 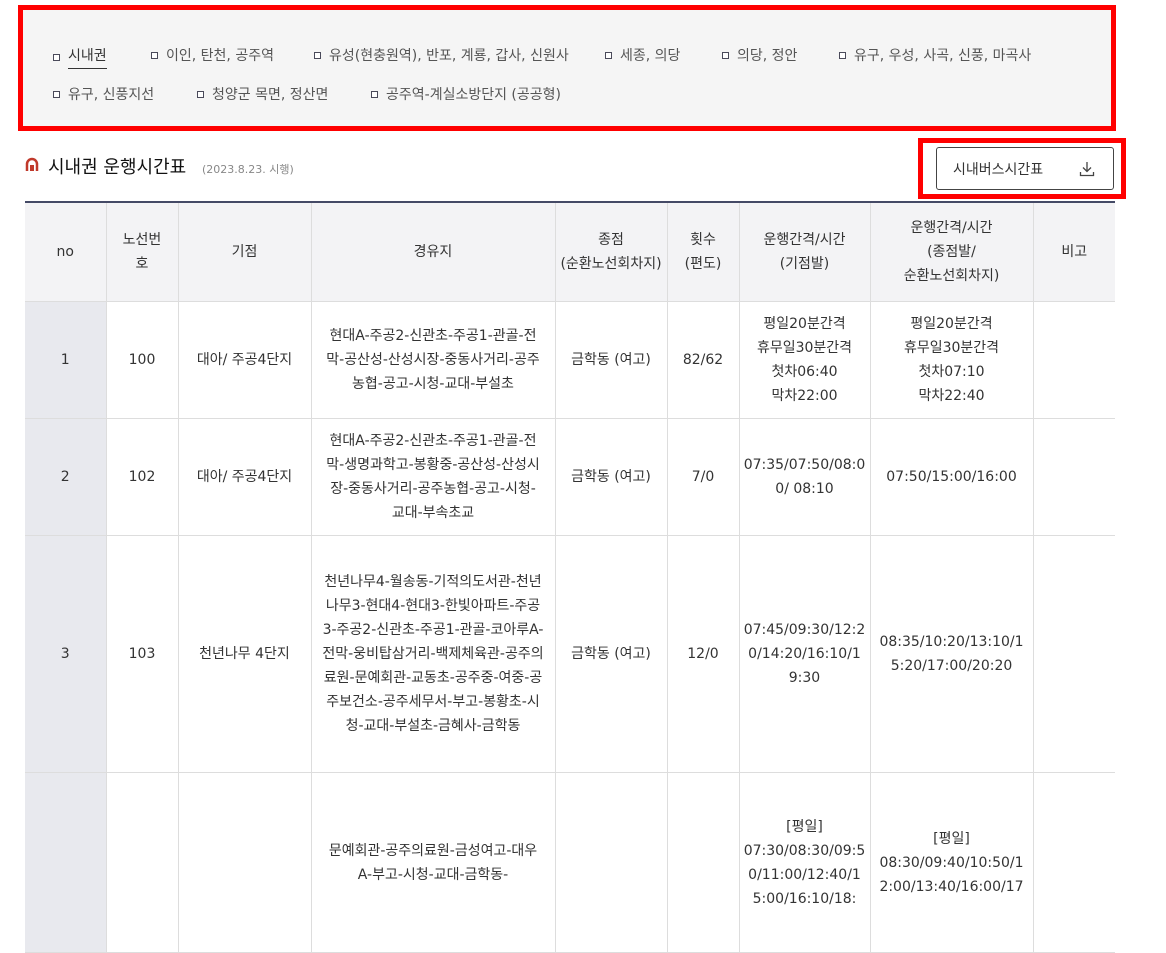 I want to click on cell-start-time: 07:35/07:50/08:00/ 08:10, so click(x=804, y=477).